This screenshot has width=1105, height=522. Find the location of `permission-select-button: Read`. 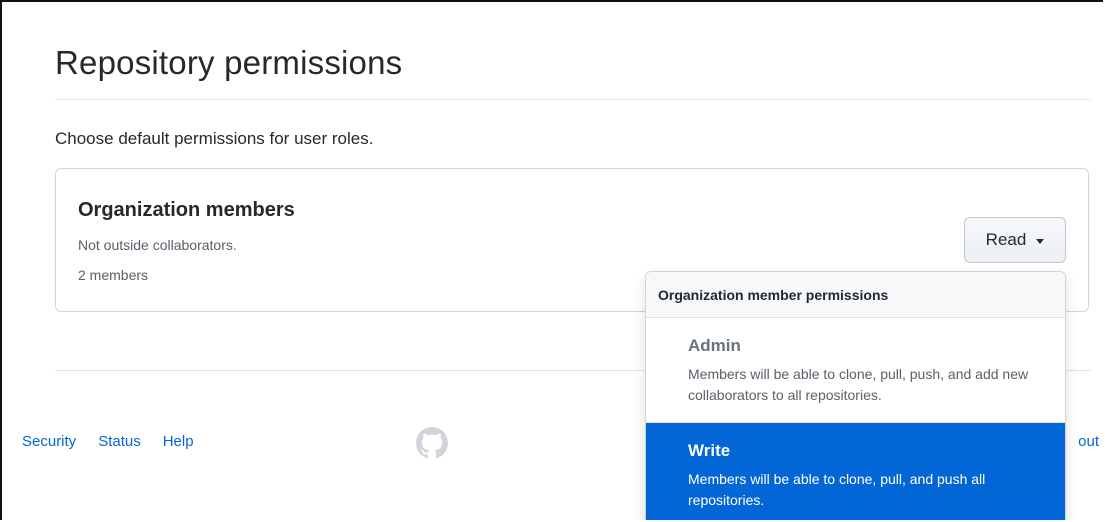

permission-select-button: Read is located at coordinates (1015, 240).